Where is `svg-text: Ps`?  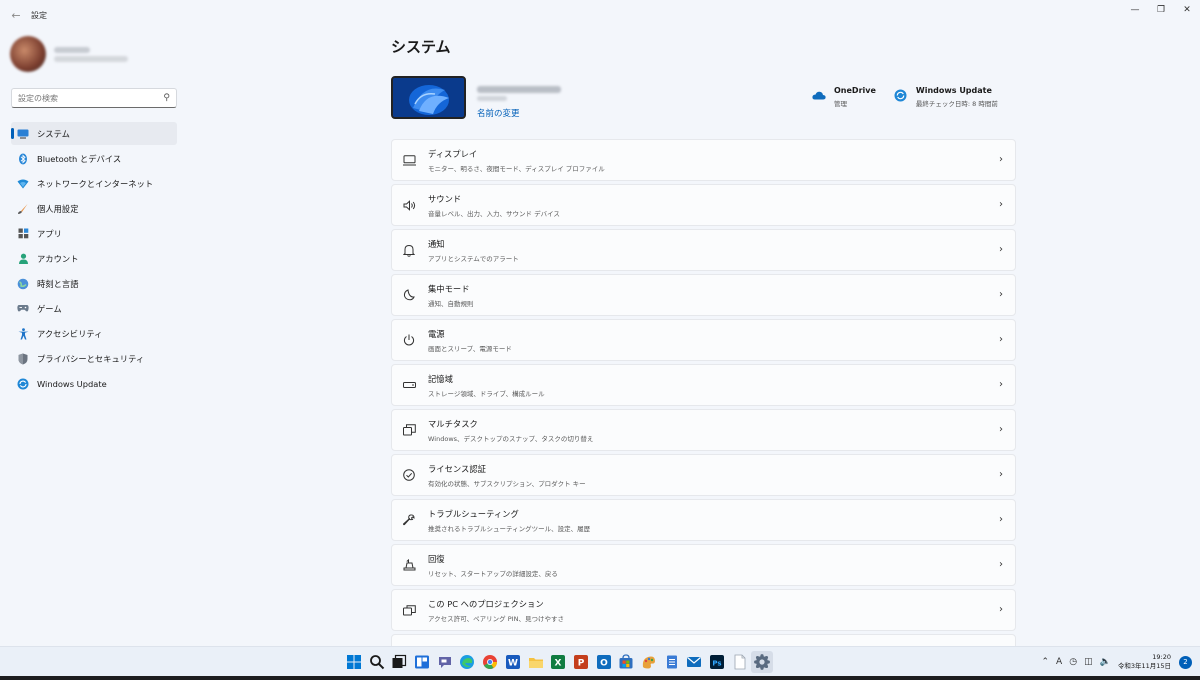 svg-text: Ps is located at coordinates (716, 663).